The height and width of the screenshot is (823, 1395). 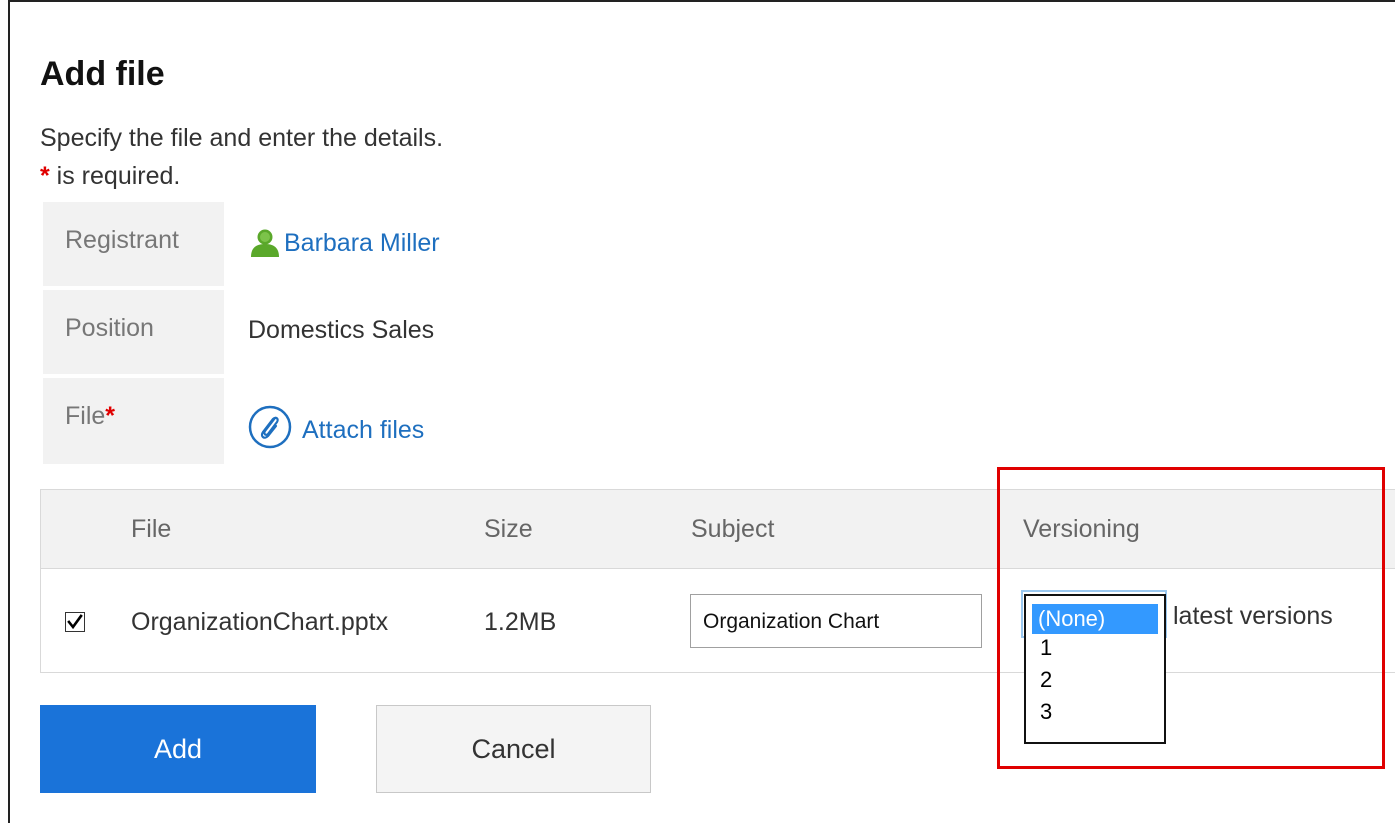 I want to click on required-star: *, so click(x=45, y=176).